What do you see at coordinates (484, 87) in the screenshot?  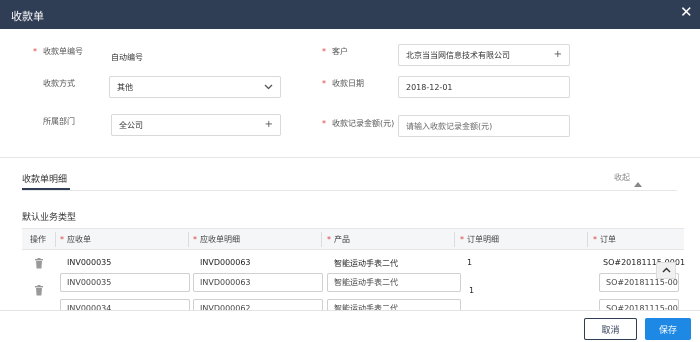 I see `receipt-date-input: 2018-12-01` at bounding box center [484, 87].